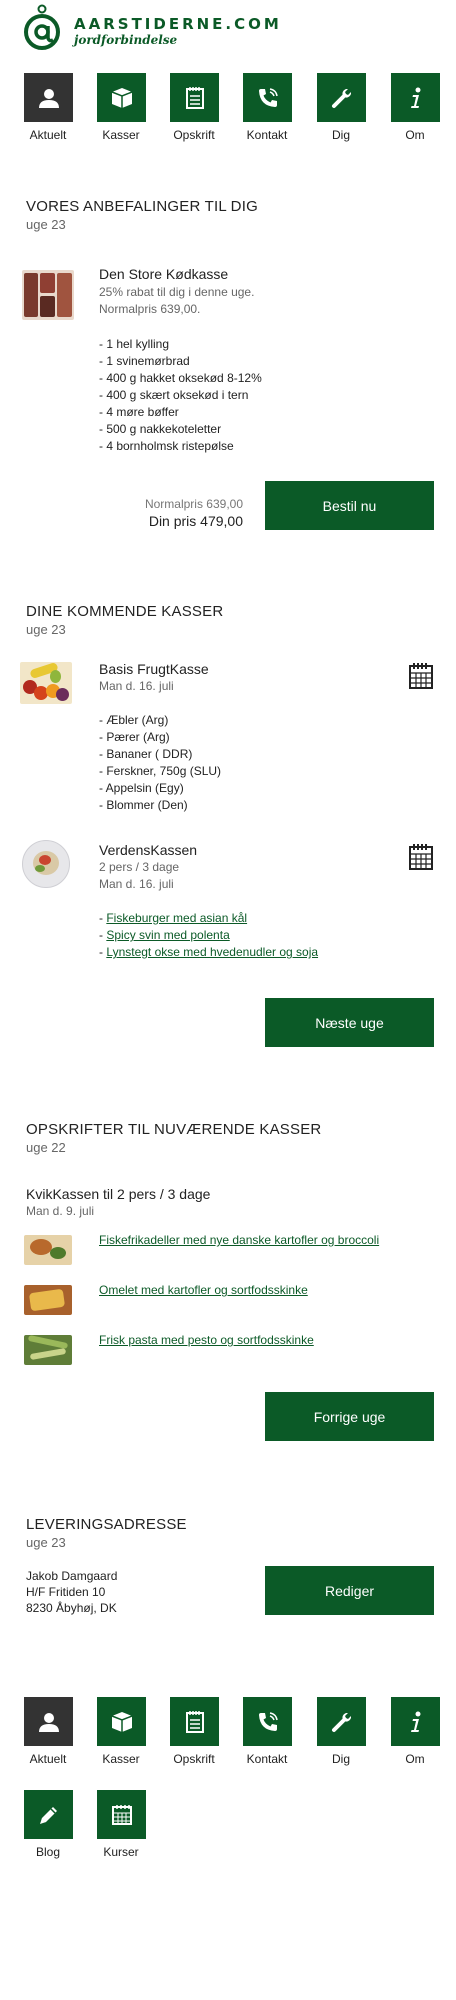 Image resolution: width=456 pixels, height=2000 pixels. I want to click on section-heading: DINE KOMMENDE KASSER, so click(125, 611).